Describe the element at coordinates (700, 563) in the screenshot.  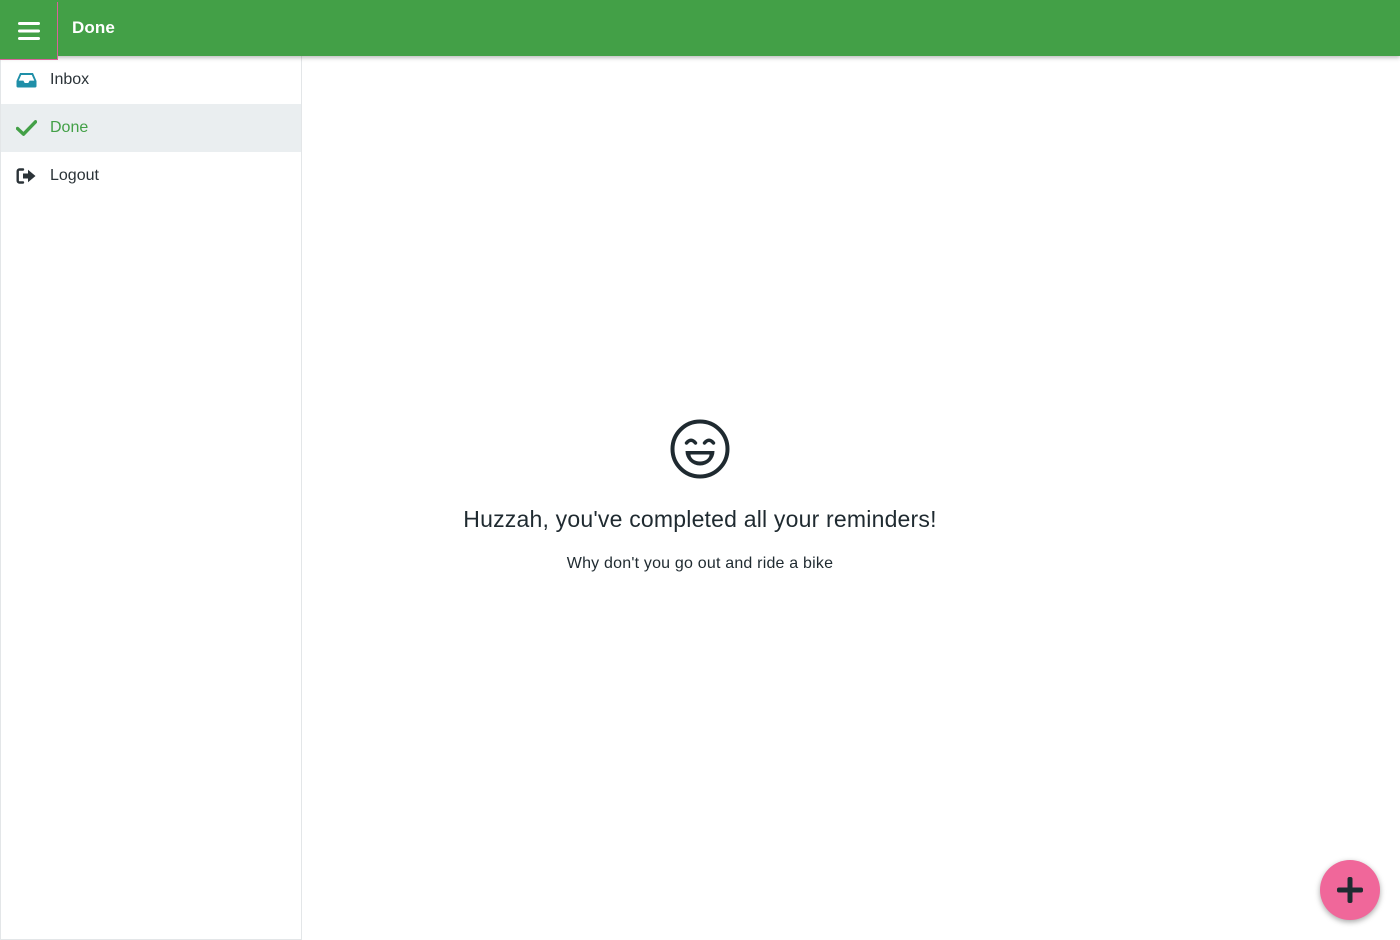
I see `empty-state-subtitle: Why don't you go out and ride a bike` at that location.